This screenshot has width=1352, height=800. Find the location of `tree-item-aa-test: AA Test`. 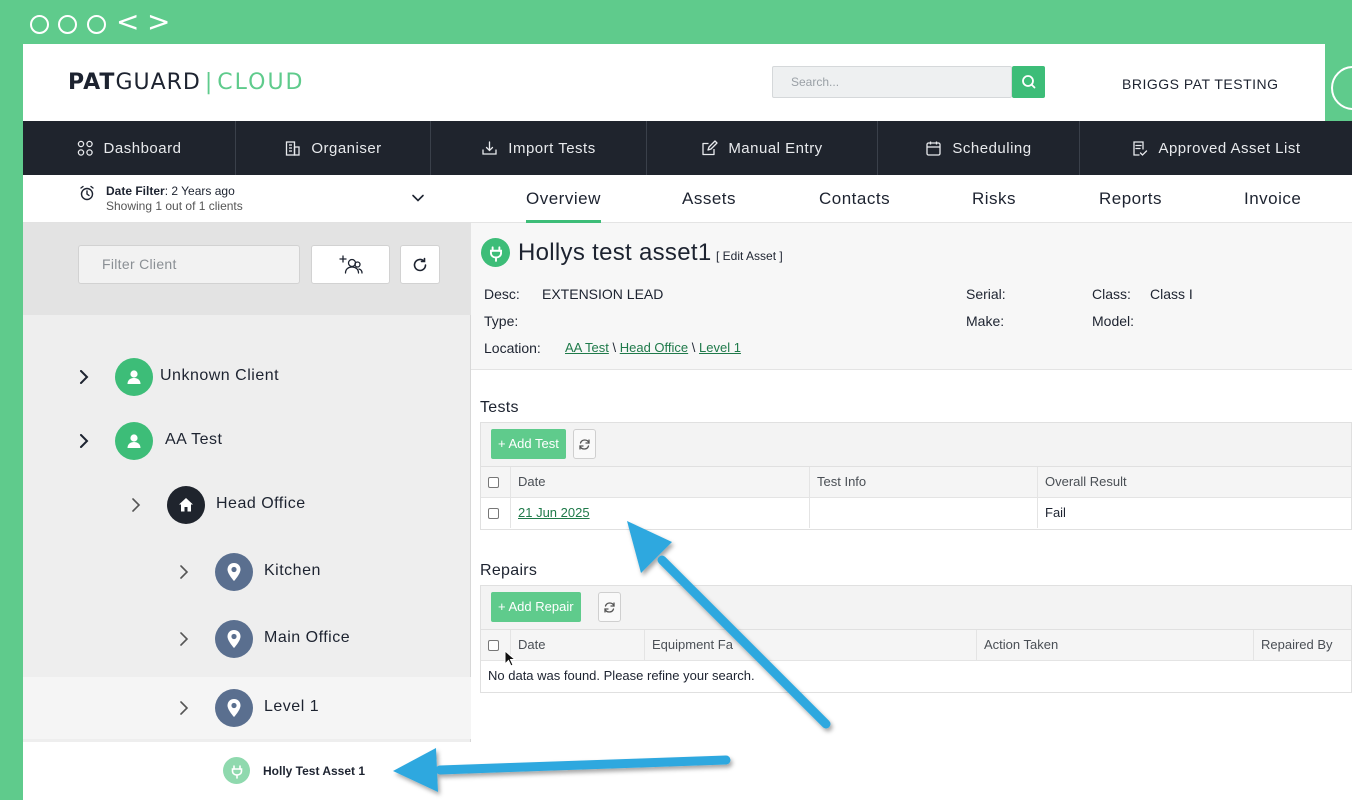

tree-item-aa-test: AA Test is located at coordinates (247, 441).